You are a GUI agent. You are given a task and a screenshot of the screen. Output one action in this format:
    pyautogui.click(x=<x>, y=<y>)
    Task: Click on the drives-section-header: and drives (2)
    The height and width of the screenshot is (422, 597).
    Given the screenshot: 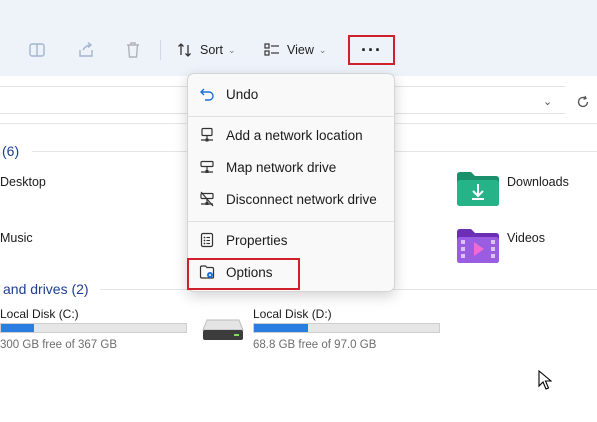 What is the action you would take?
    pyautogui.click(x=46, y=289)
    